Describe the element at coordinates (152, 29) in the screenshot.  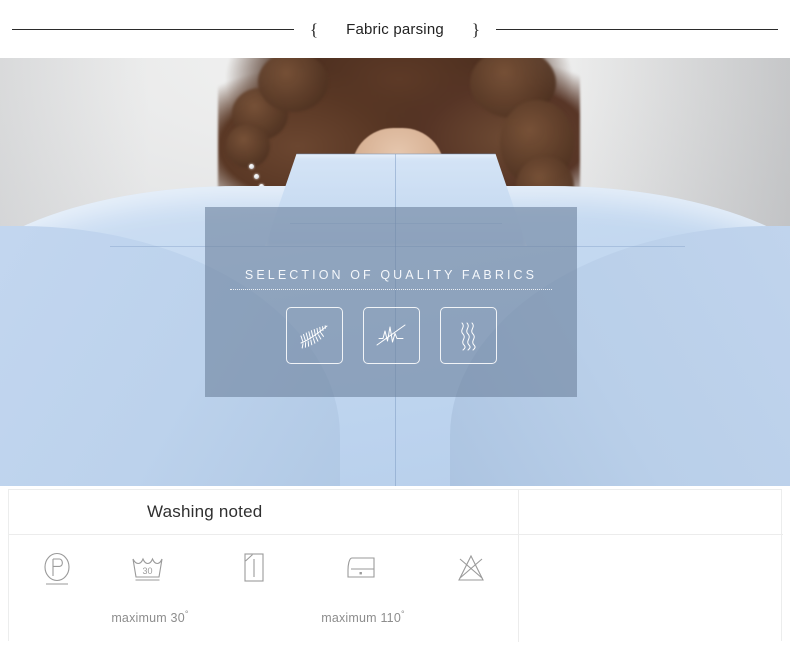
I see `header-rule-left` at that location.